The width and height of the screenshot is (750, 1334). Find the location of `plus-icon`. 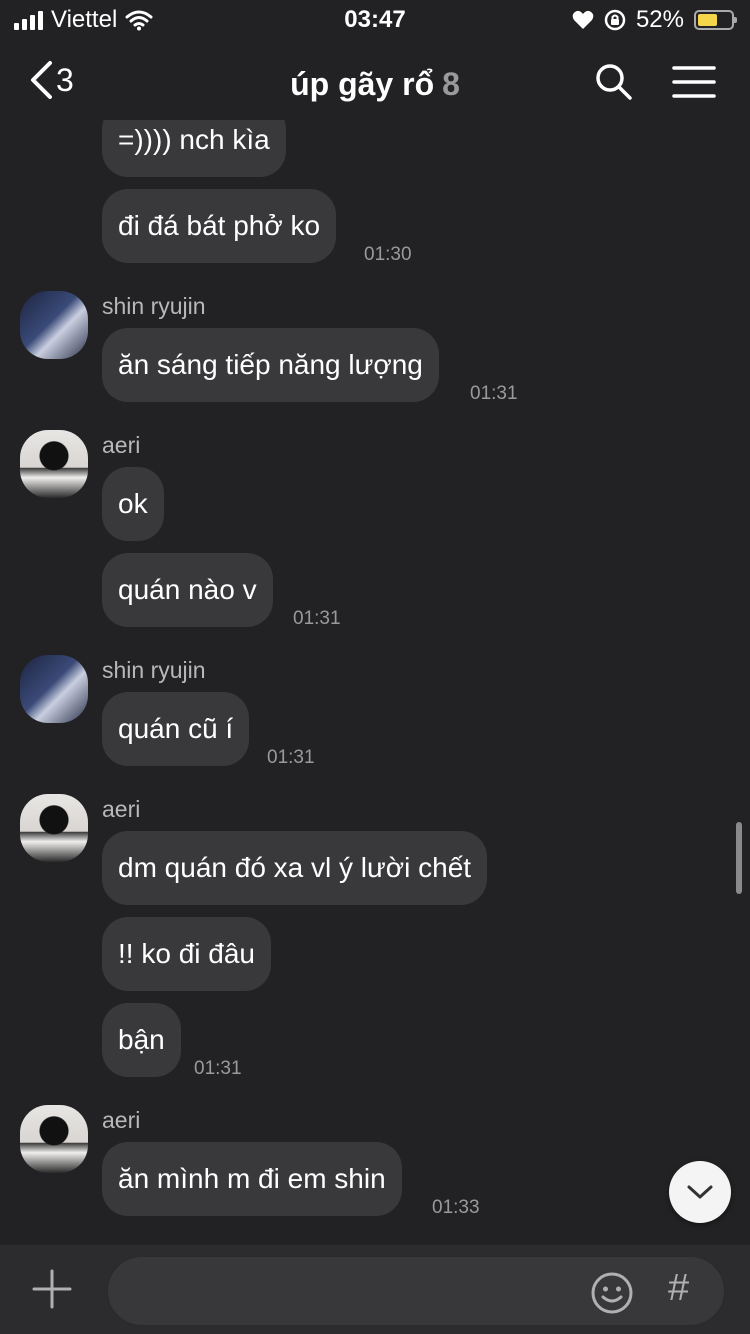

plus-icon is located at coordinates (52, 1289).